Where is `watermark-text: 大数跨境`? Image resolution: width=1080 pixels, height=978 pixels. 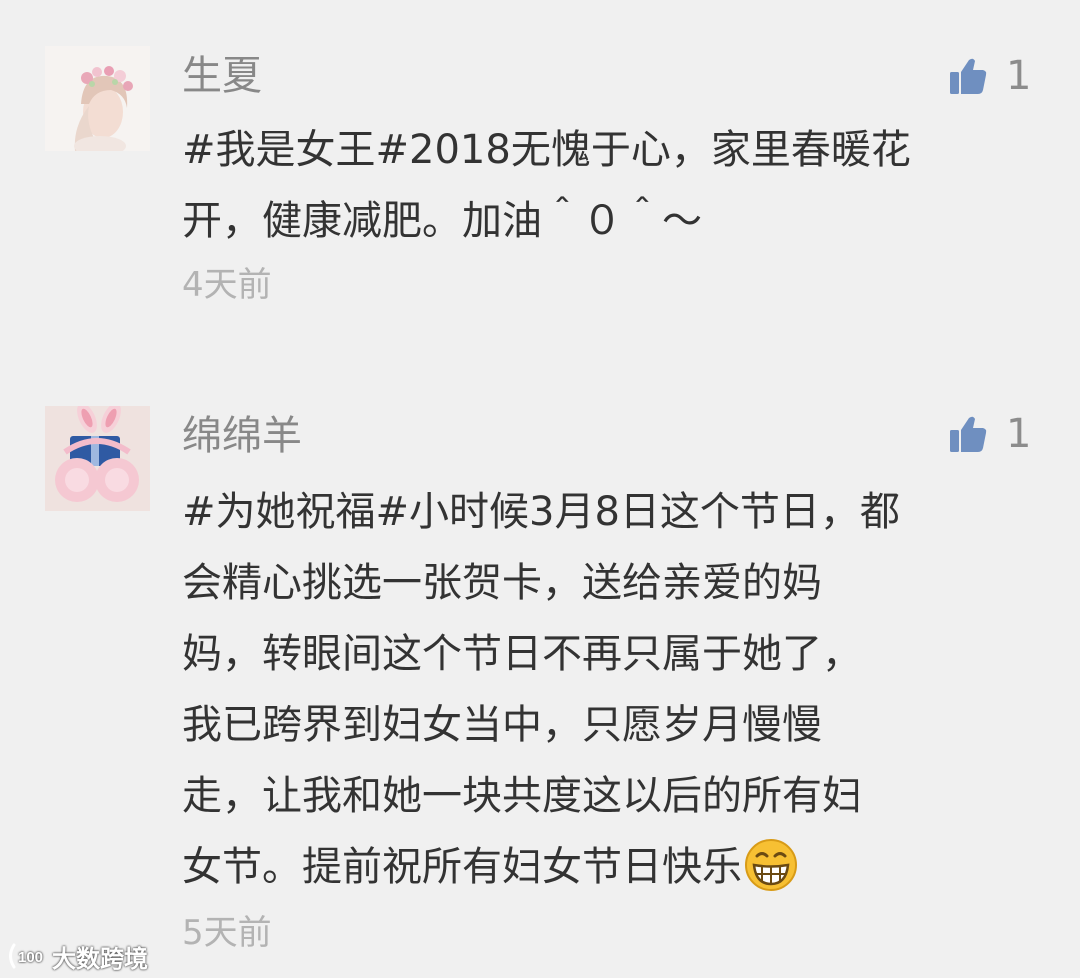
watermark-text: 大数跨境 is located at coordinates (100, 958).